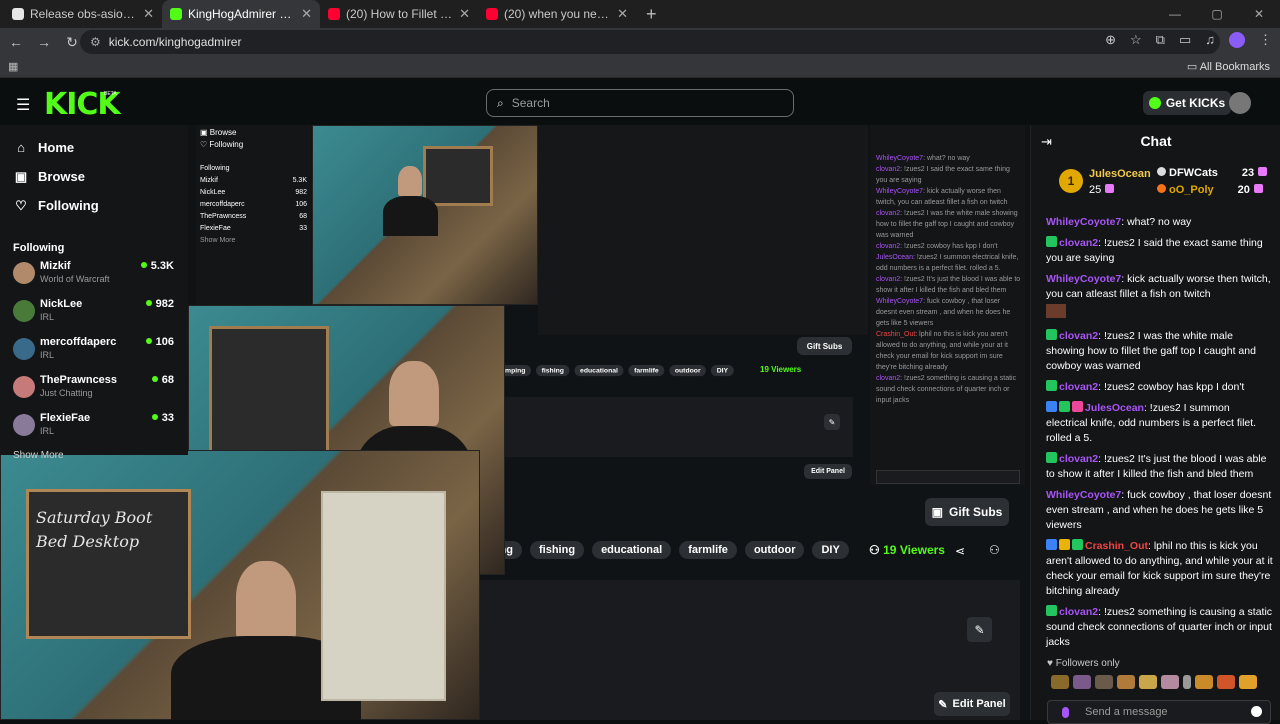  Describe the element at coordinates (94, 428) in the screenshot. I see `following-channel-item: FlexieFae IRL 33` at that location.